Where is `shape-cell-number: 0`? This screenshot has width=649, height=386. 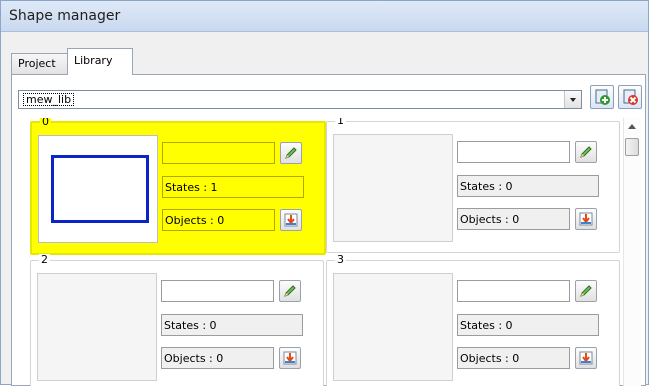 shape-cell-number: 0 is located at coordinates (45, 123).